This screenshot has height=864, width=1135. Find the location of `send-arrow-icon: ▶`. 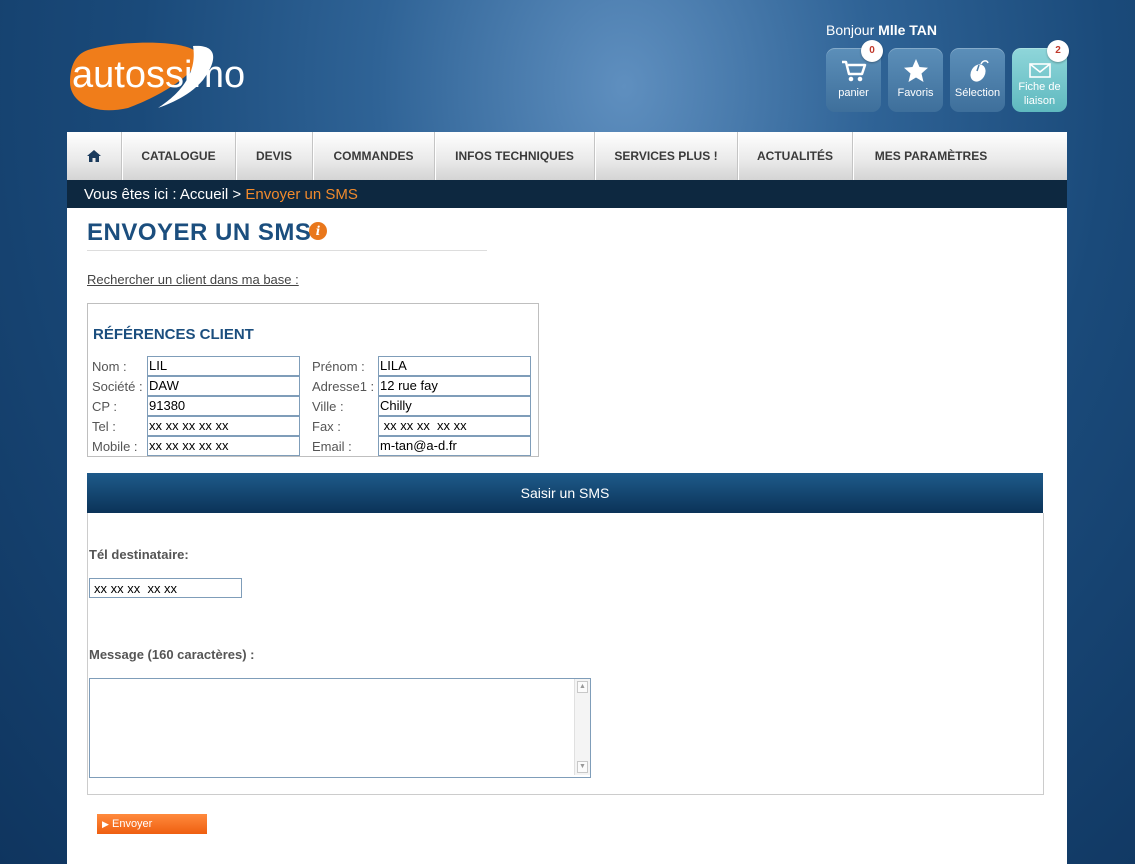

send-arrow-icon: ▶ is located at coordinates (105, 824).